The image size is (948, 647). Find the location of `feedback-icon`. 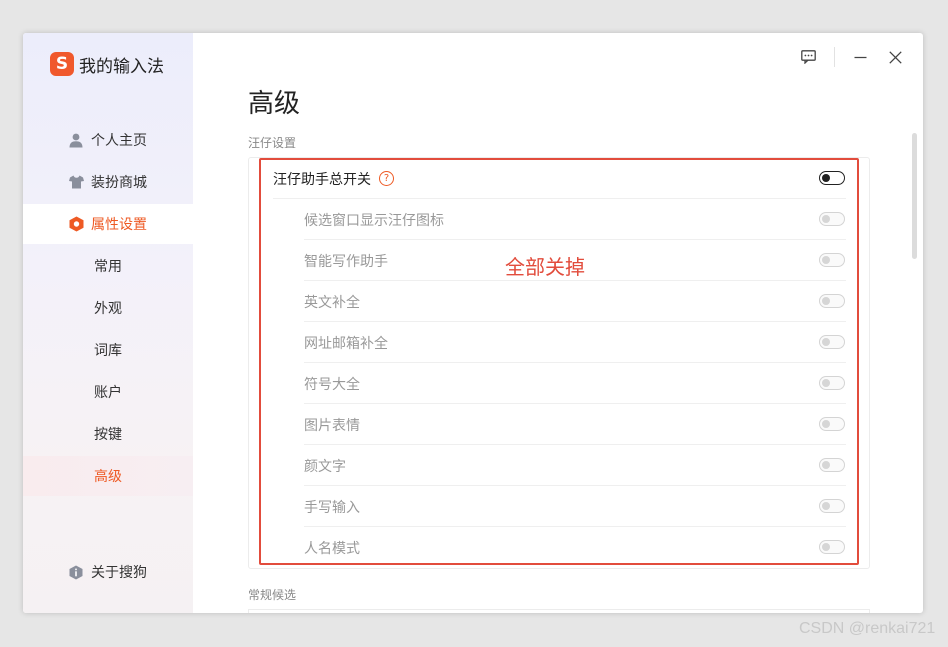

feedback-icon is located at coordinates (808, 57).